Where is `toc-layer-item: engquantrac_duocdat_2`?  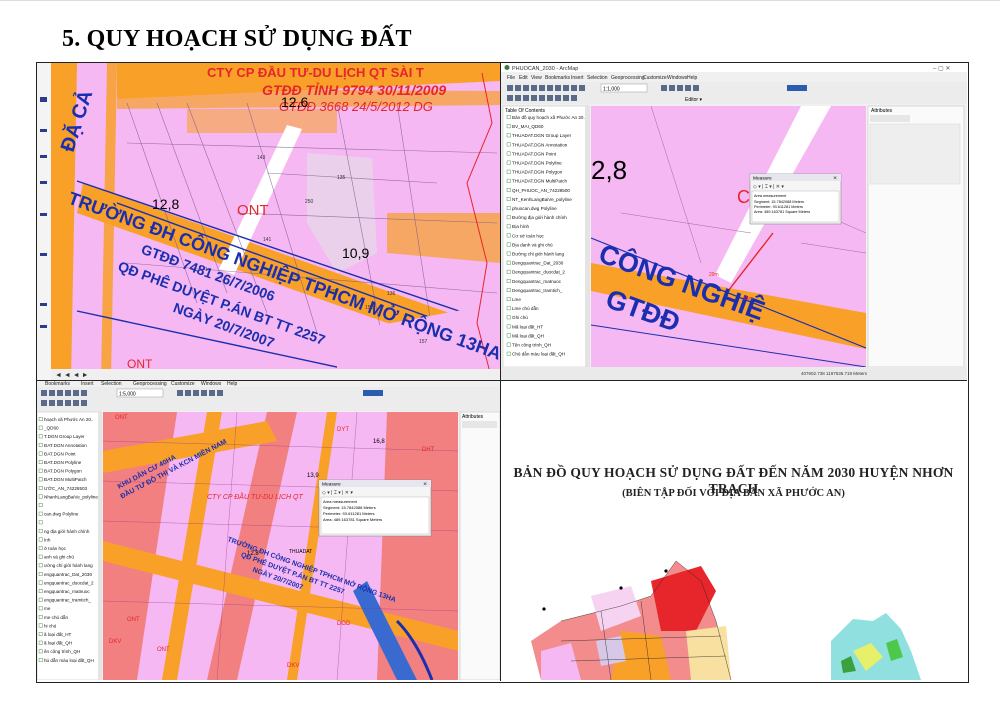 toc-layer-item: engquantrac_duocdat_2 is located at coordinates (69, 582).